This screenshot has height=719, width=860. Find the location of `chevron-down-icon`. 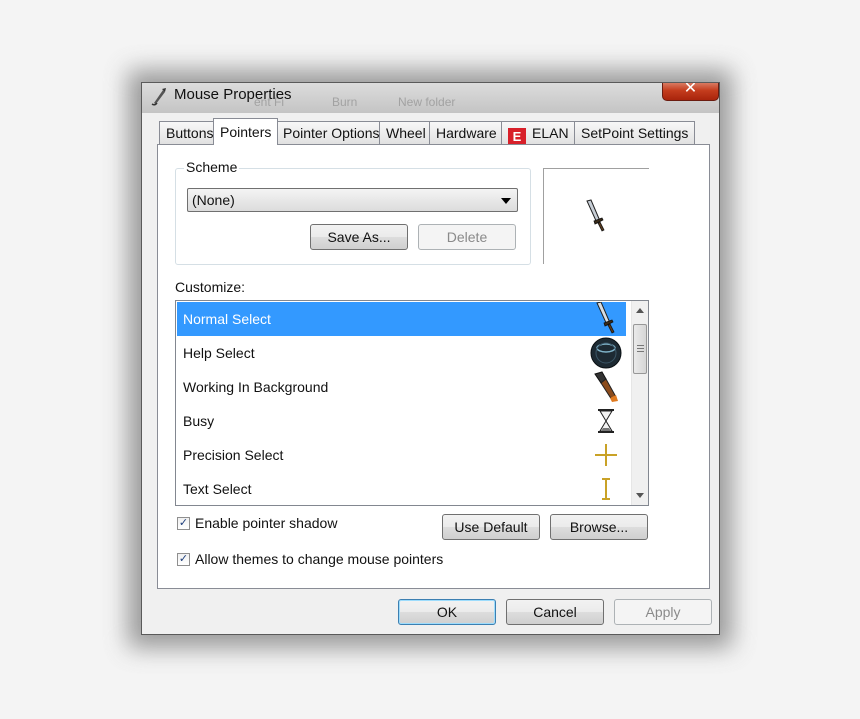

chevron-down-icon is located at coordinates (506, 201).